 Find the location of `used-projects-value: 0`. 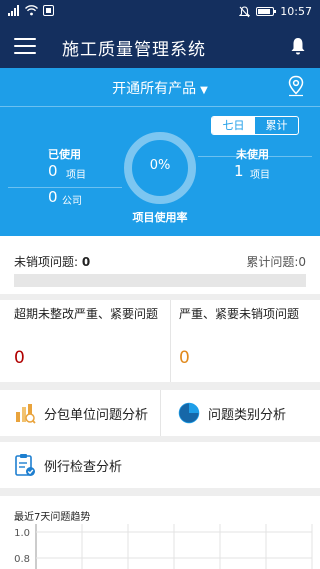

used-projects-value: 0 is located at coordinates (53, 171).